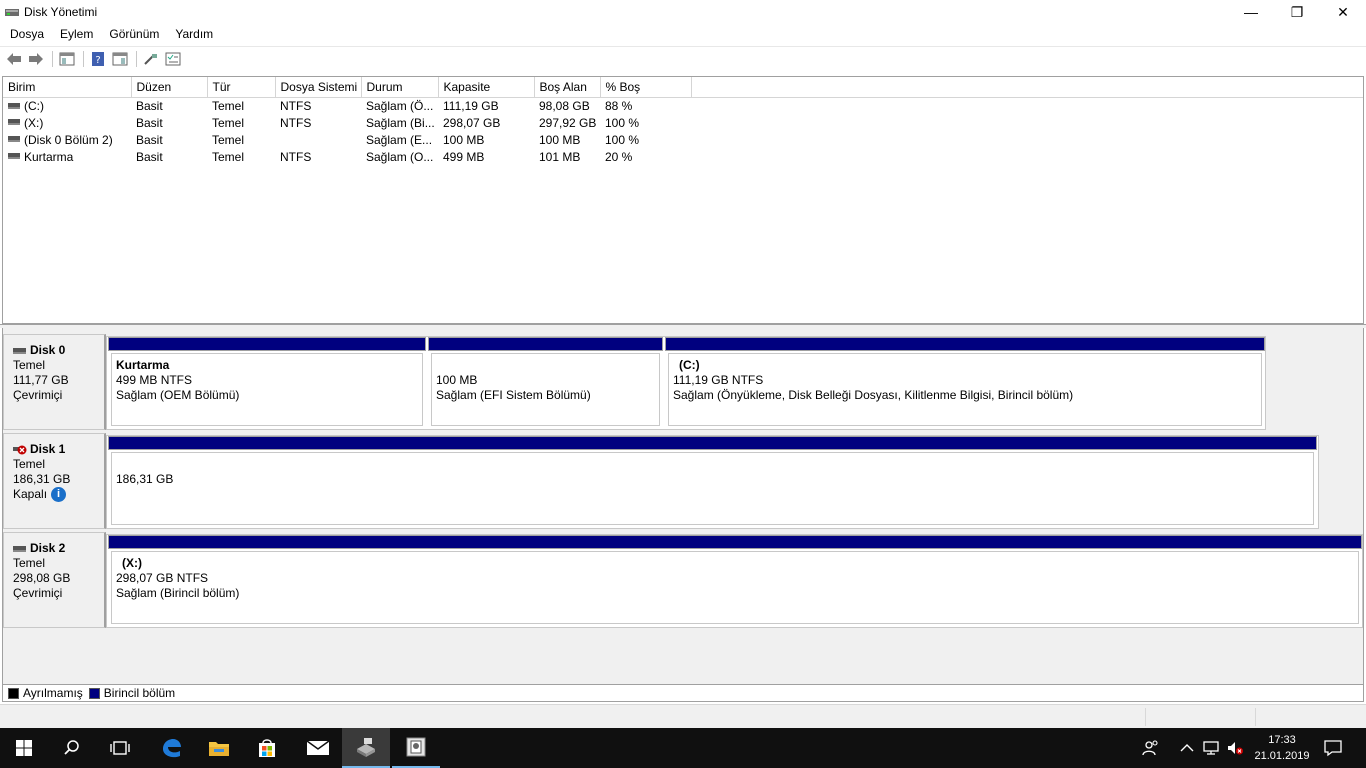  What do you see at coordinates (76, 34) in the screenshot?
I see `menu-eylem: Eylem` at bounding box center [76, 34].